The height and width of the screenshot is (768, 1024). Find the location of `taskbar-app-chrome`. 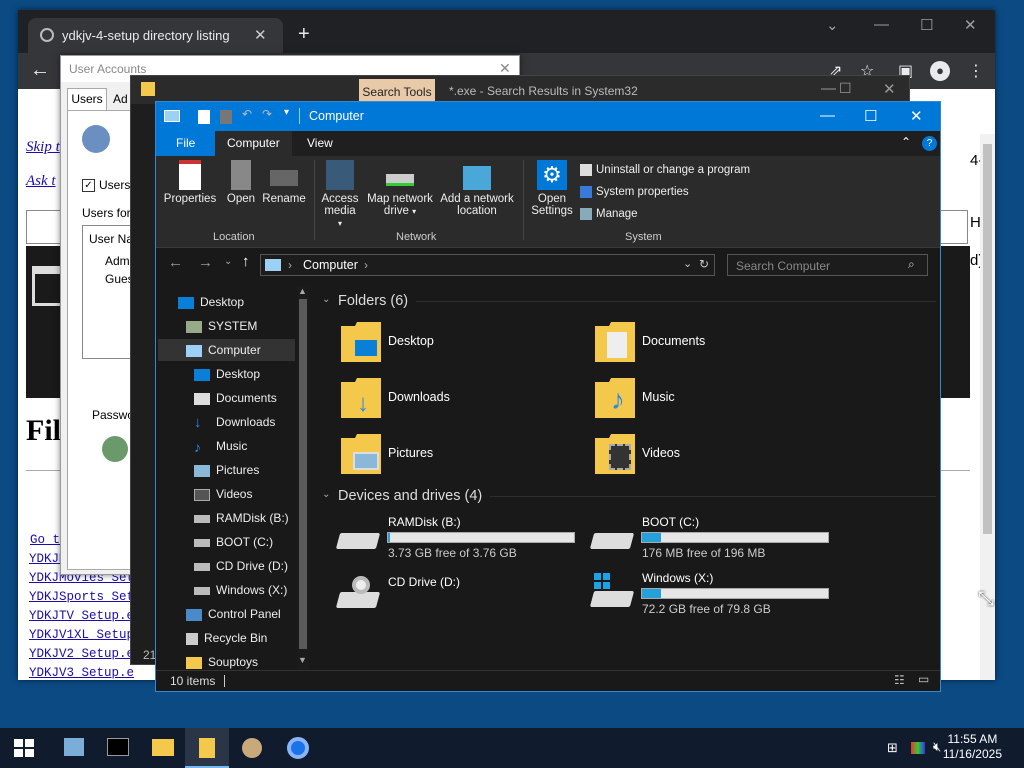

taskbar-app-chrome is located at coordinates (298, 748).